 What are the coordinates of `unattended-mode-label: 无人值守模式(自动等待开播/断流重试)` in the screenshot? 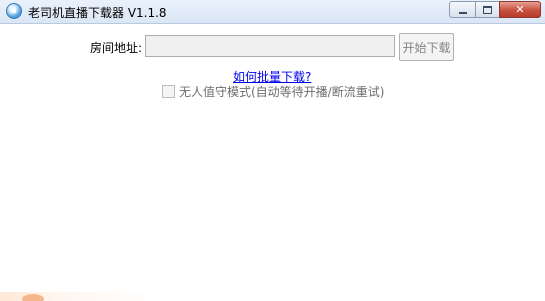 It's located at (282, 91).